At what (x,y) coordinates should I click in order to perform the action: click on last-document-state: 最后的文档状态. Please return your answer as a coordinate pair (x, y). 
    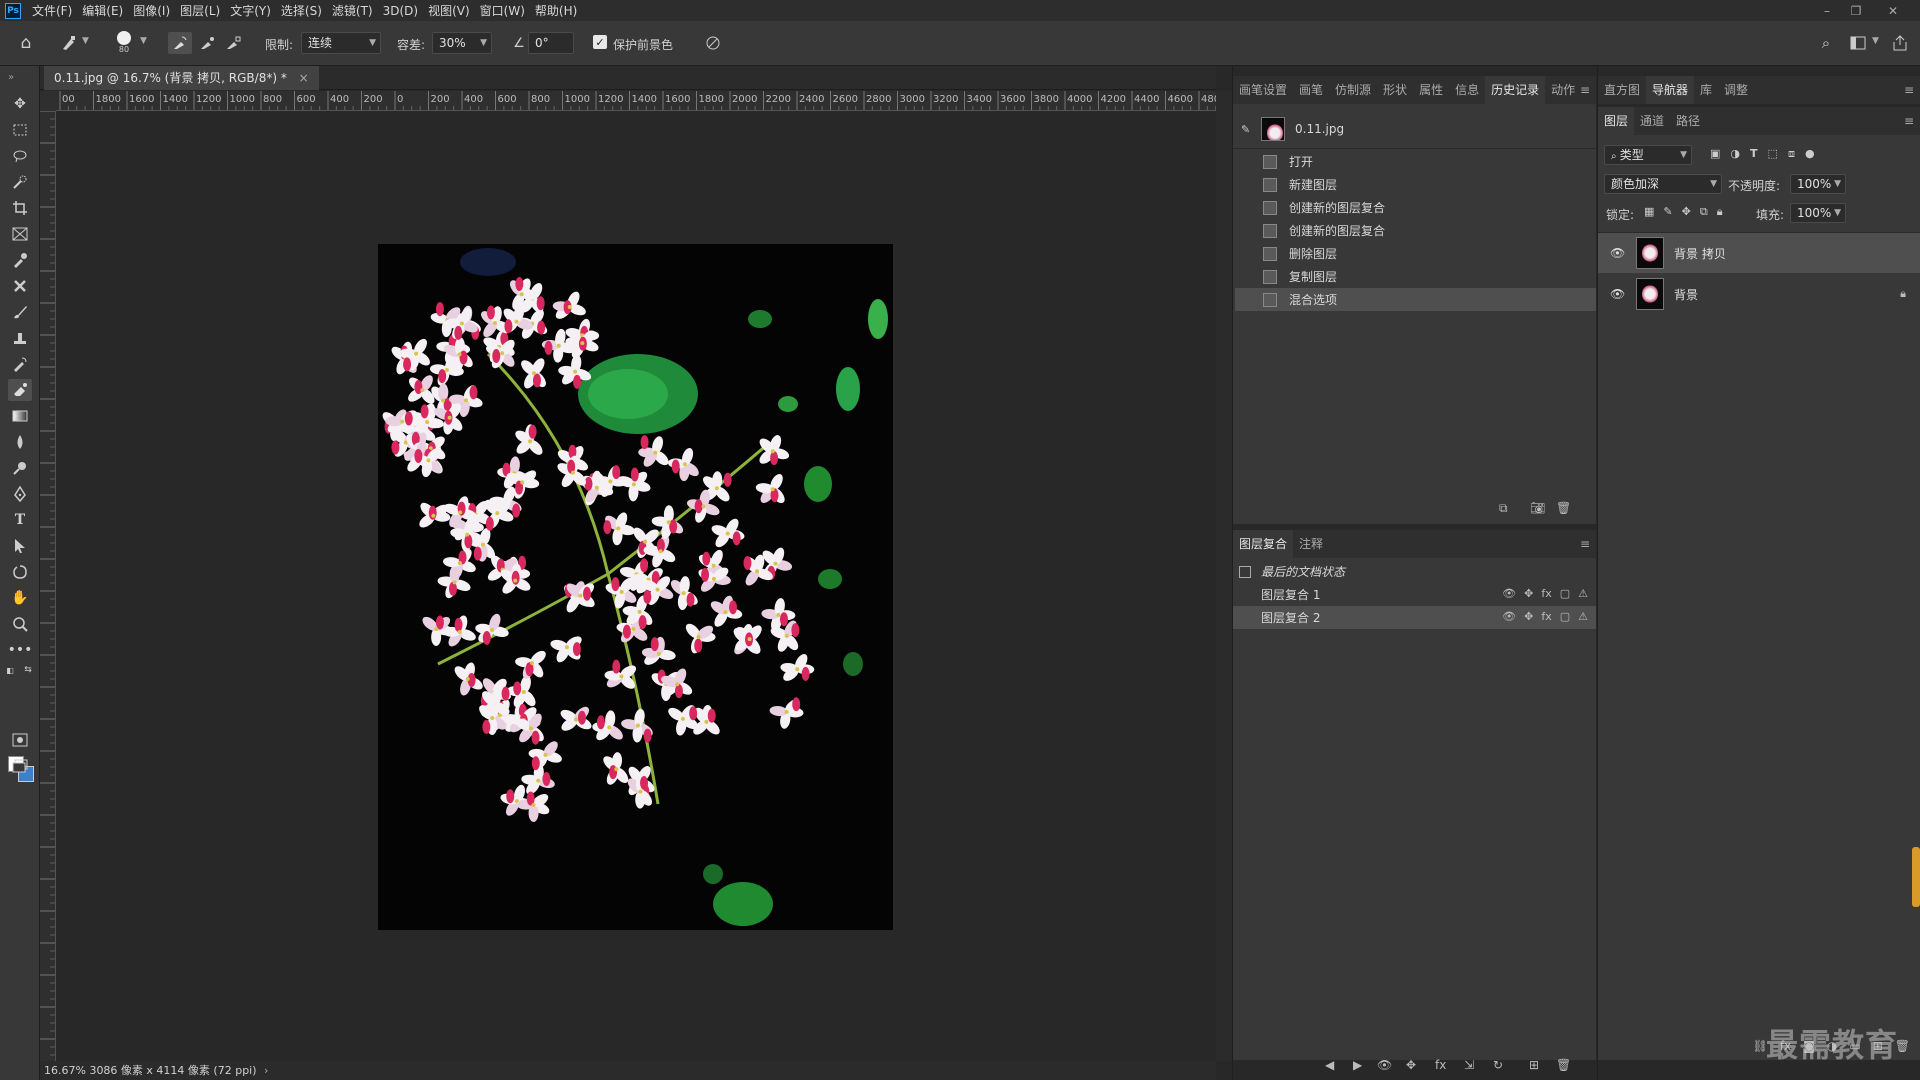
    Looking at the image, I should click on (1414, 571).